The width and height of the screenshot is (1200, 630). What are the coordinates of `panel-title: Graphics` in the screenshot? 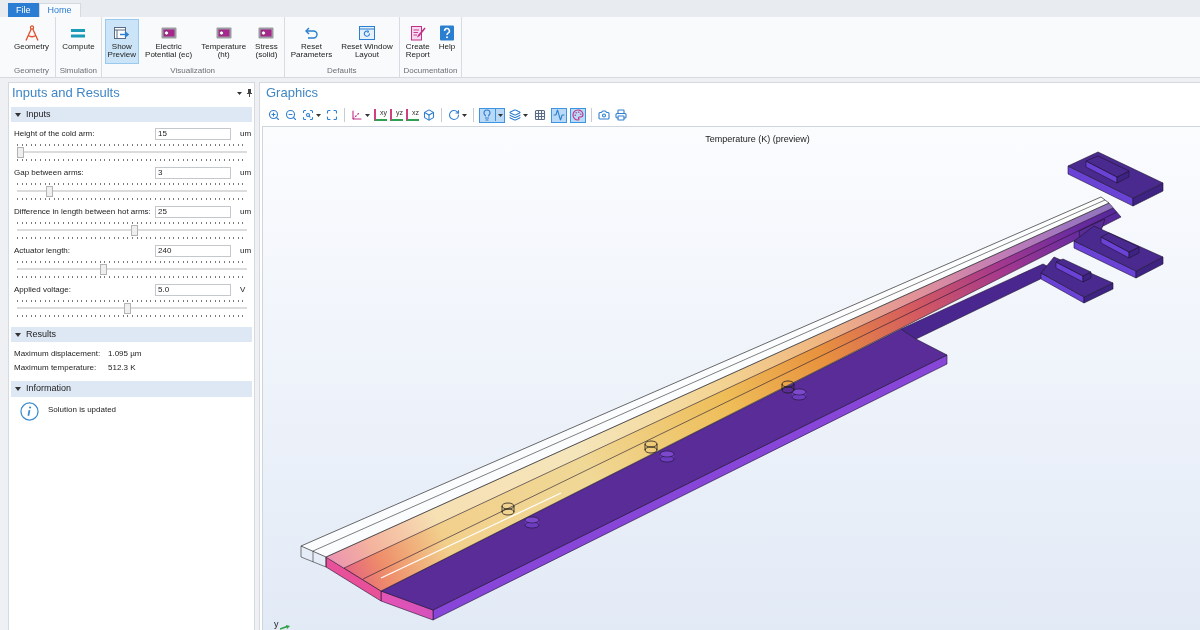 It's located at (292, 93).